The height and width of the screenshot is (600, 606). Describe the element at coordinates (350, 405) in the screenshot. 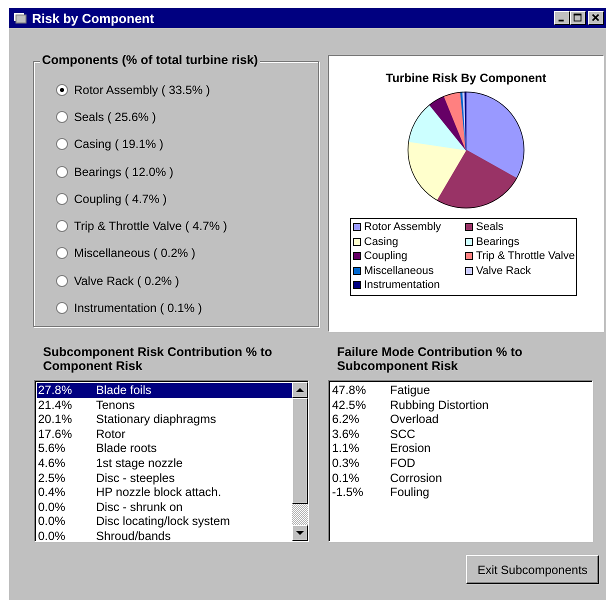

I see `percent-text: 42.5%` at that location.